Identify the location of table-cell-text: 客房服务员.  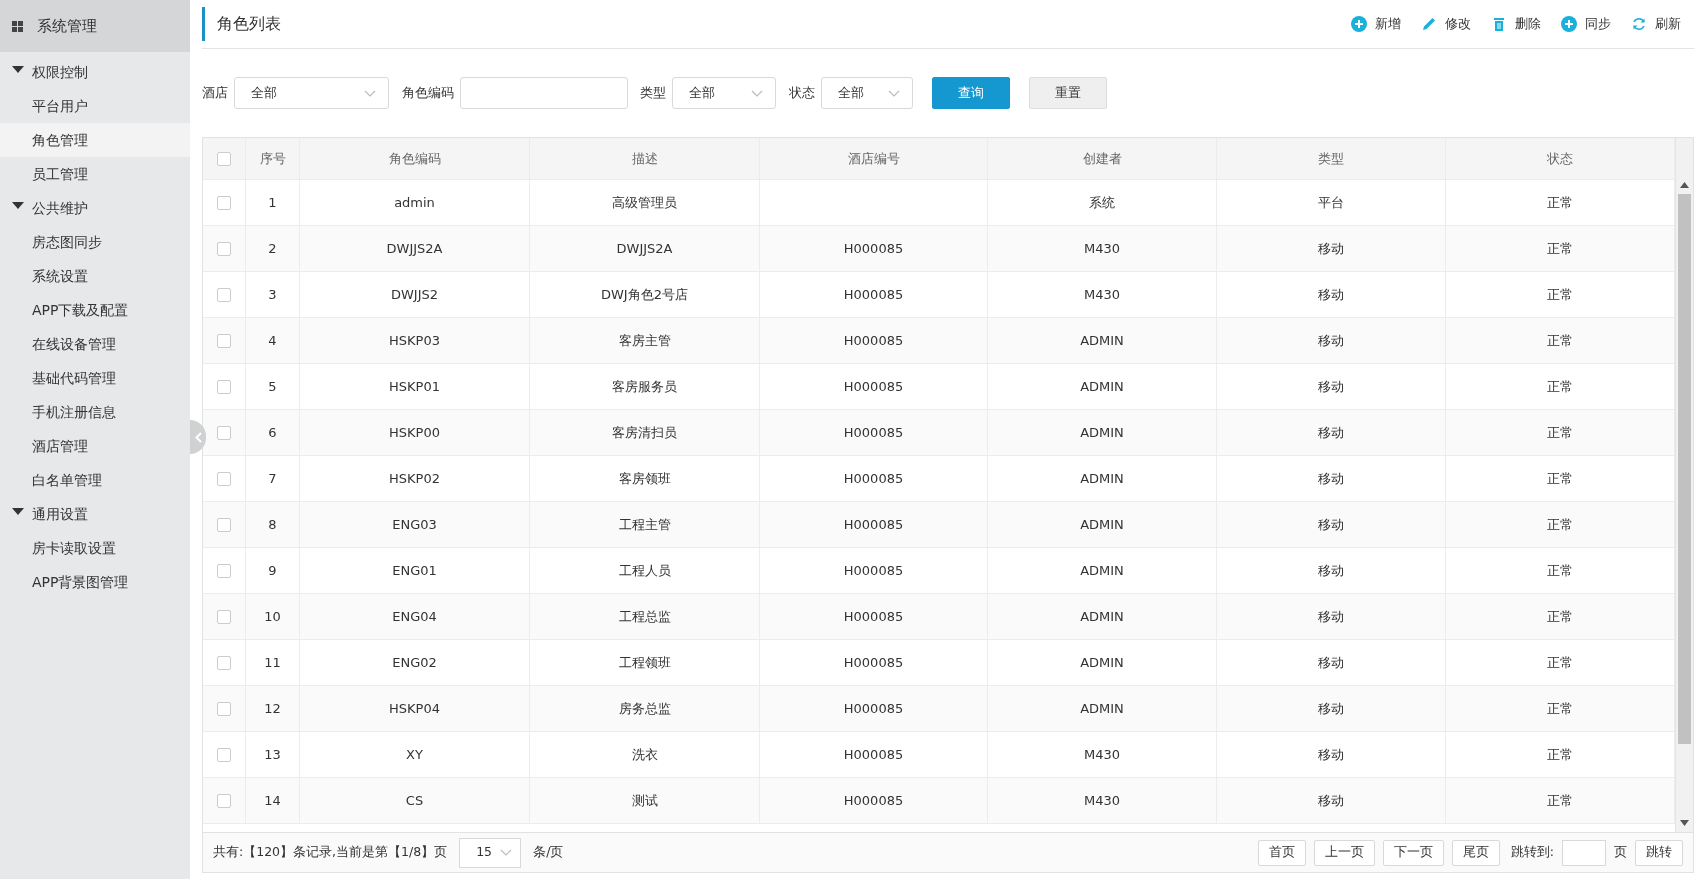
(644, 386).